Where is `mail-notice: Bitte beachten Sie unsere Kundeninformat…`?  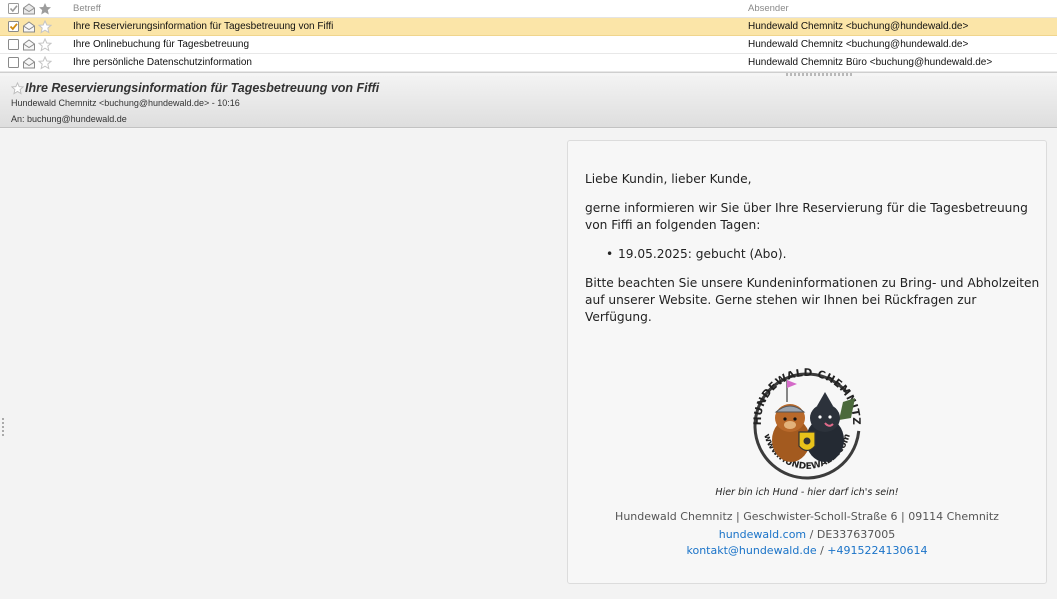
mail-notice: Bitte beachten Sie unsere Kundeninformat… is located at coordinates (812, 300).